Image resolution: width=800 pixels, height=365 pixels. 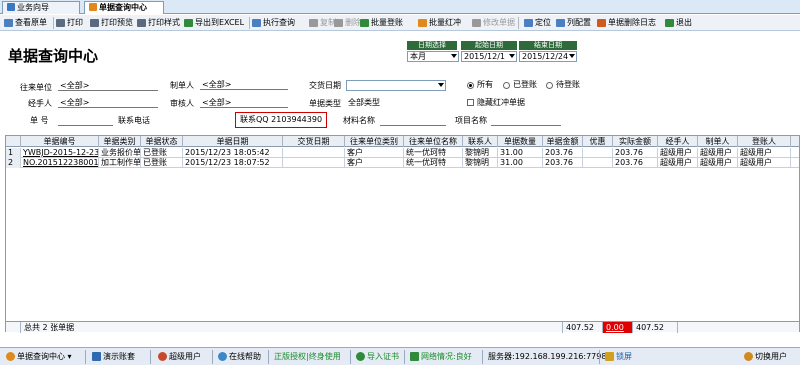 I want to click on column-header: 登账人, so click(x=764, y=141).